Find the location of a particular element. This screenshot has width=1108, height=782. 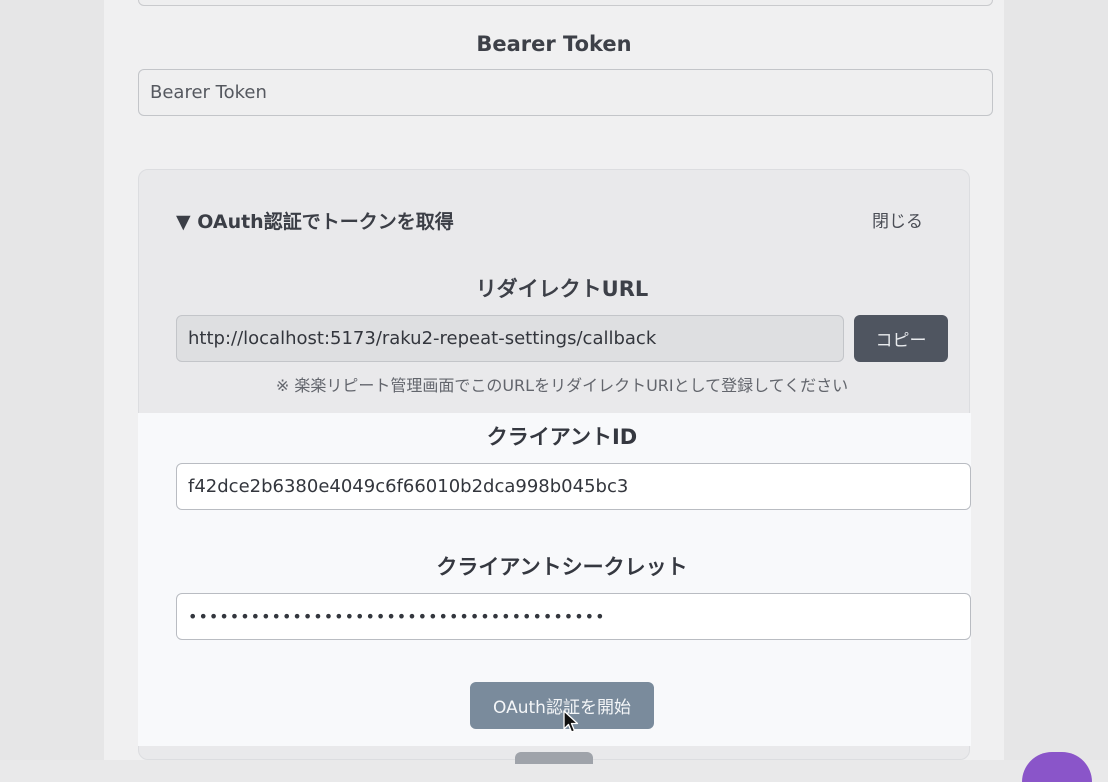

redirect-url-input is located at coordinates (510, 338).